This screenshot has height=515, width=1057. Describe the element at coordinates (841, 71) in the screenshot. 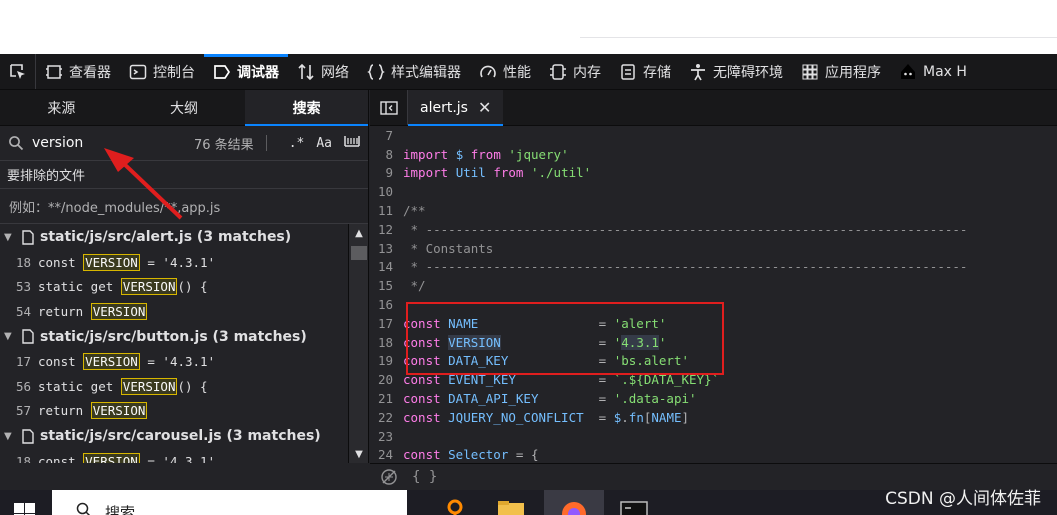

I see `tab-application: 应用程序` at that location.